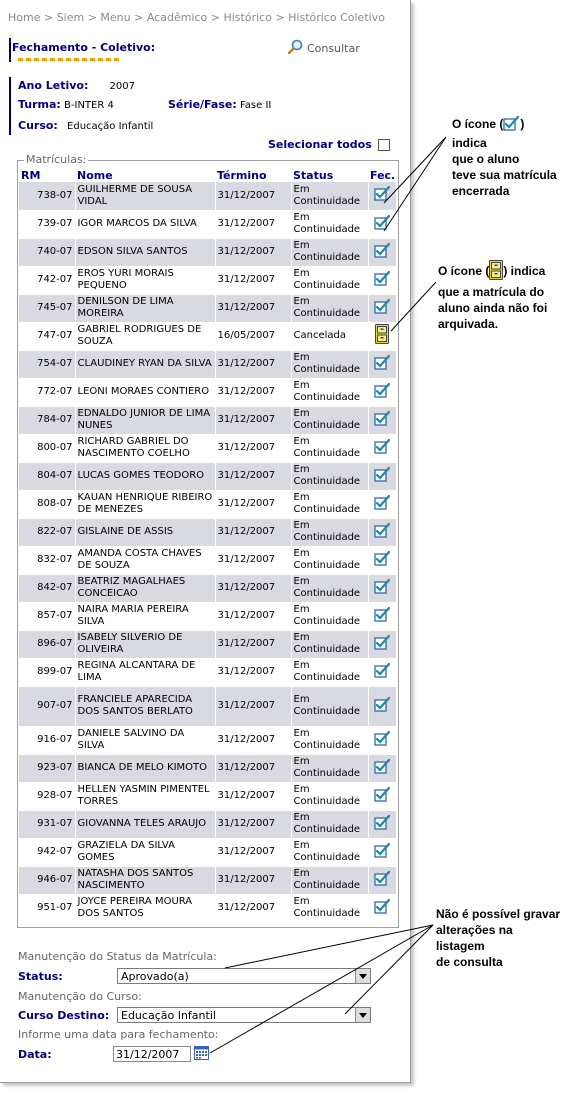 The width and height of the screenshot is (562, 1097). I want to click on note-encerrada-line2: que o aluno, so click(486, 159).